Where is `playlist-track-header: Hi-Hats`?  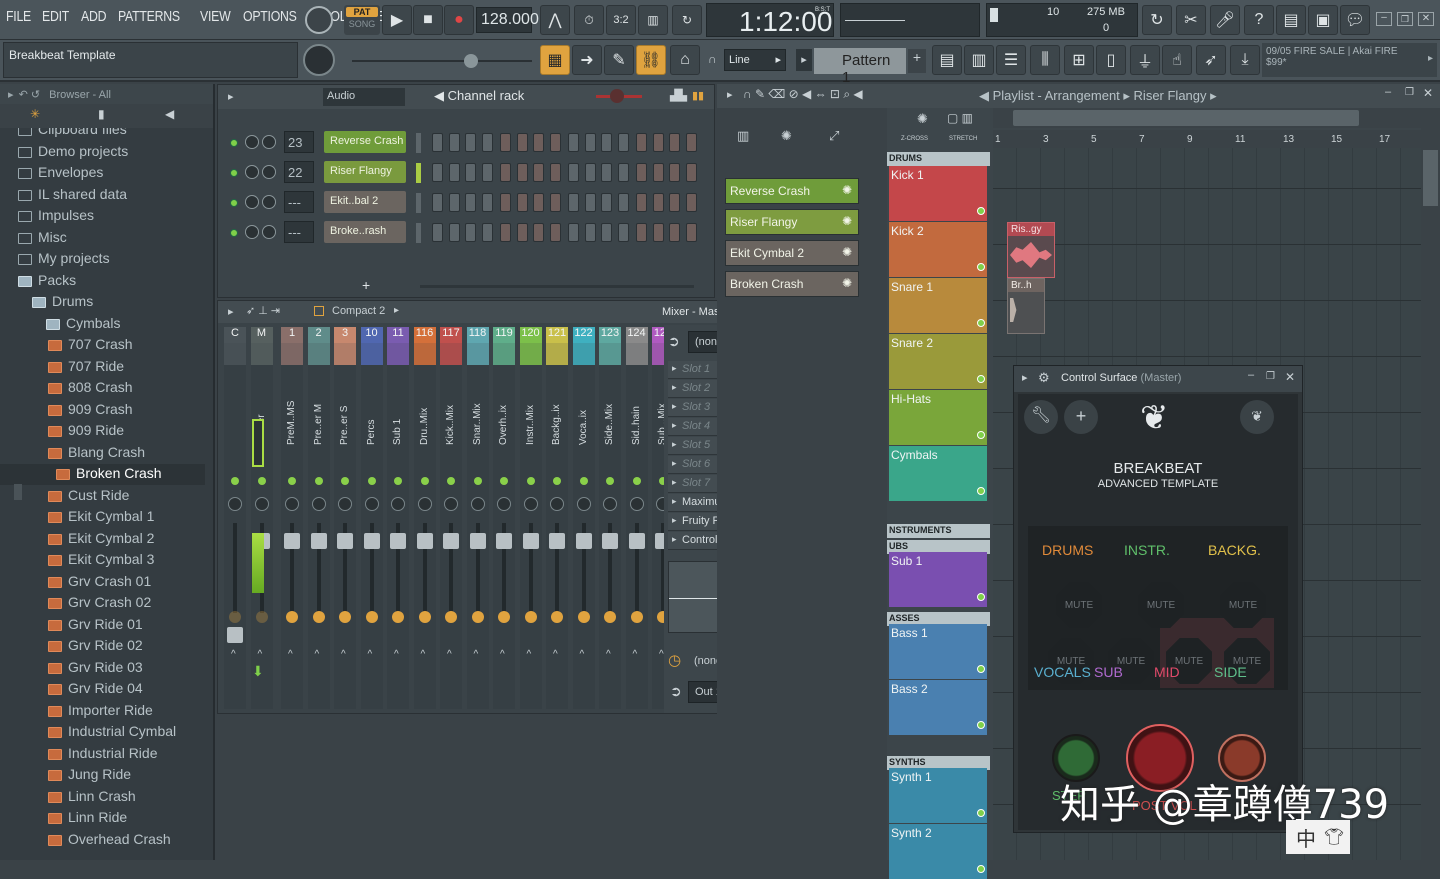
playlist-track-header: Hi-Hats is located at coordinates (938, 417).